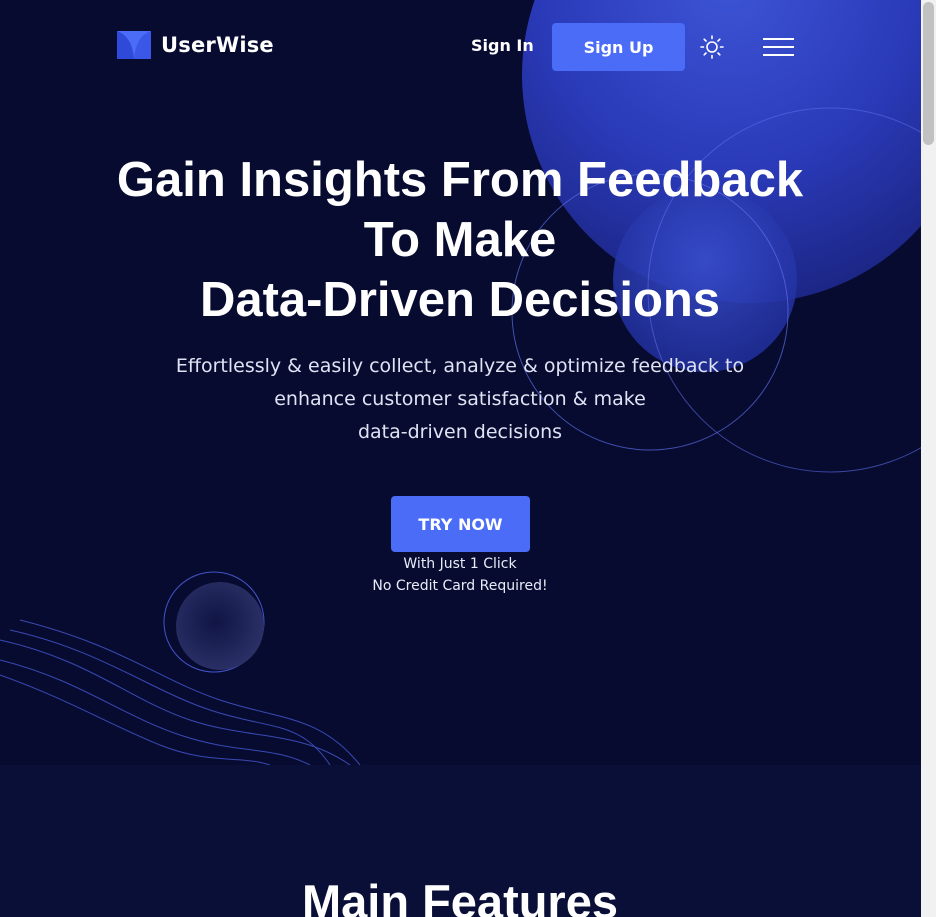 This screenshot has width=936, height=917. What do you see at coordinates (134, 45) in the screenshot?
I see `logo-mark-icon` at bounding box center [134, 45].